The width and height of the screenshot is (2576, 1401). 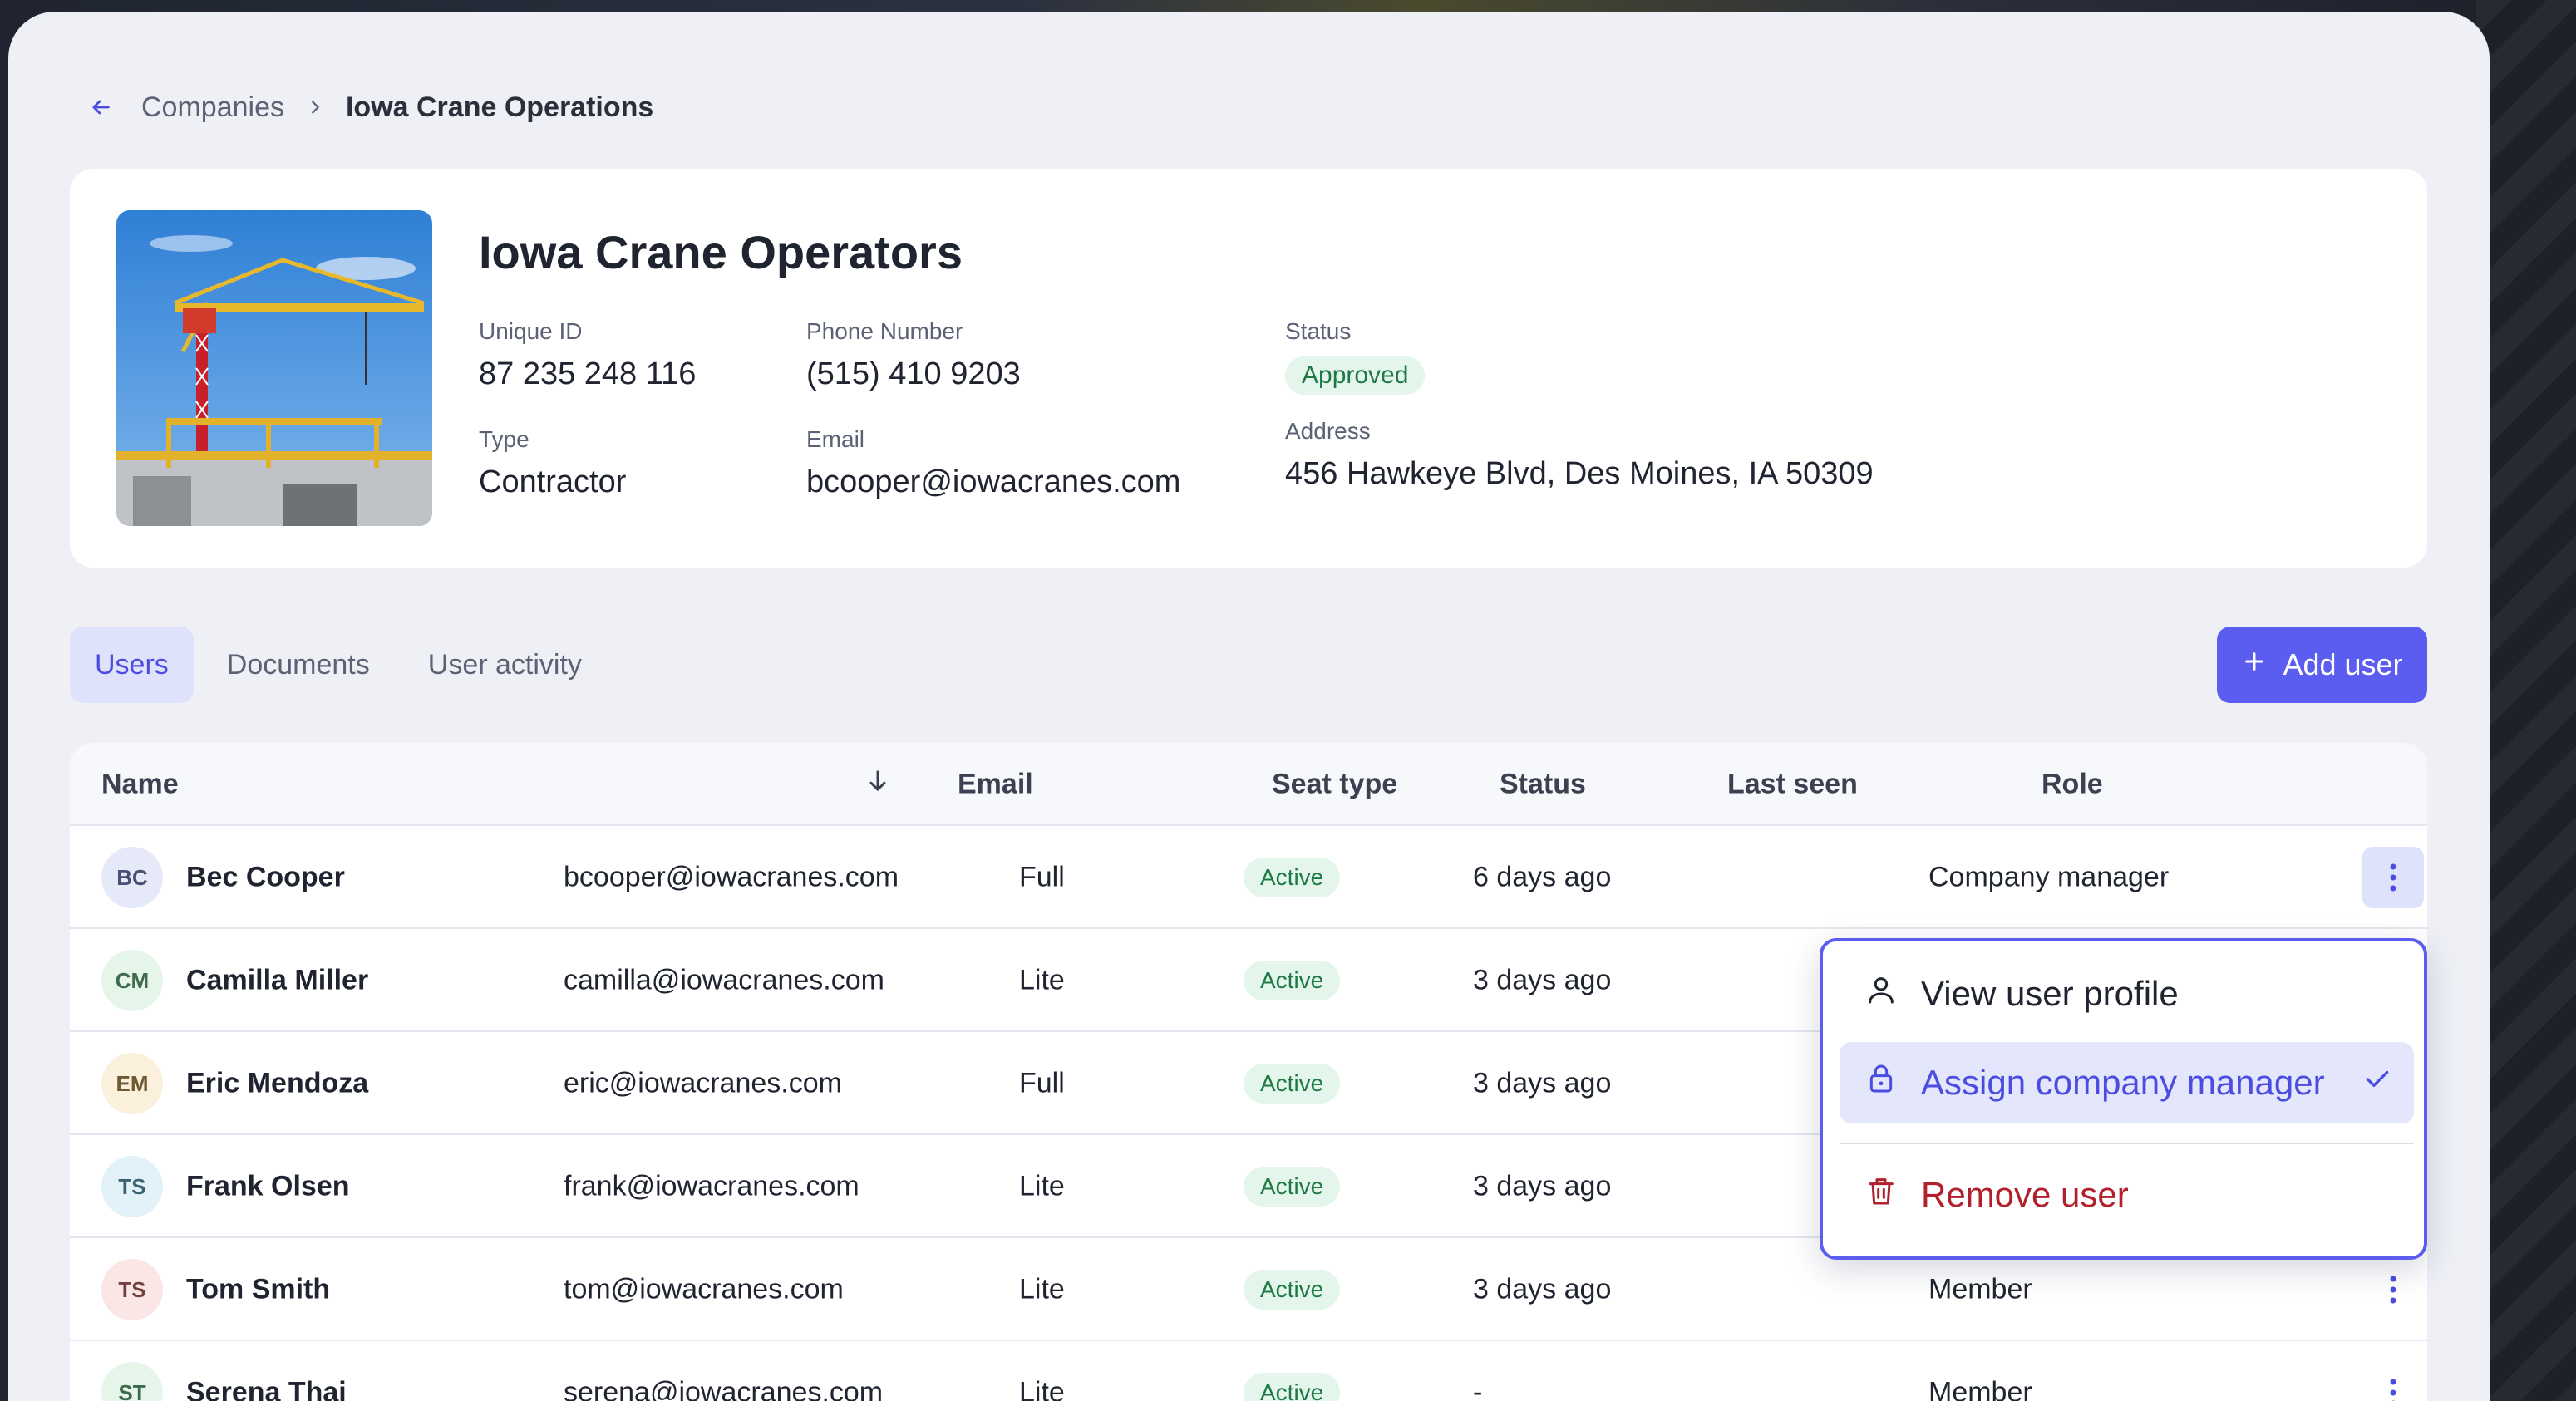 I want to click on address-value: 456 Hawkeye Blvd, Des Moines, IA 50309, so click(x=1579, y=473).